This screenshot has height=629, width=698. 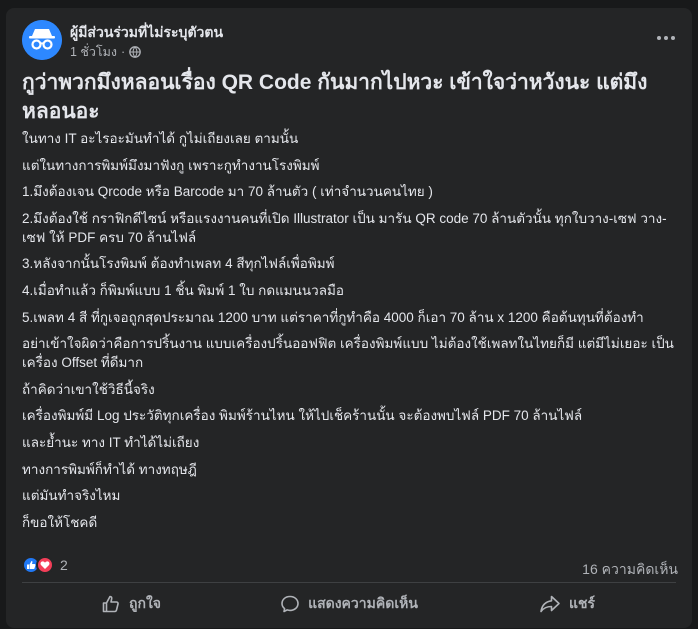 I want to click on share-arrow-icon, so click(x=550, y=604).